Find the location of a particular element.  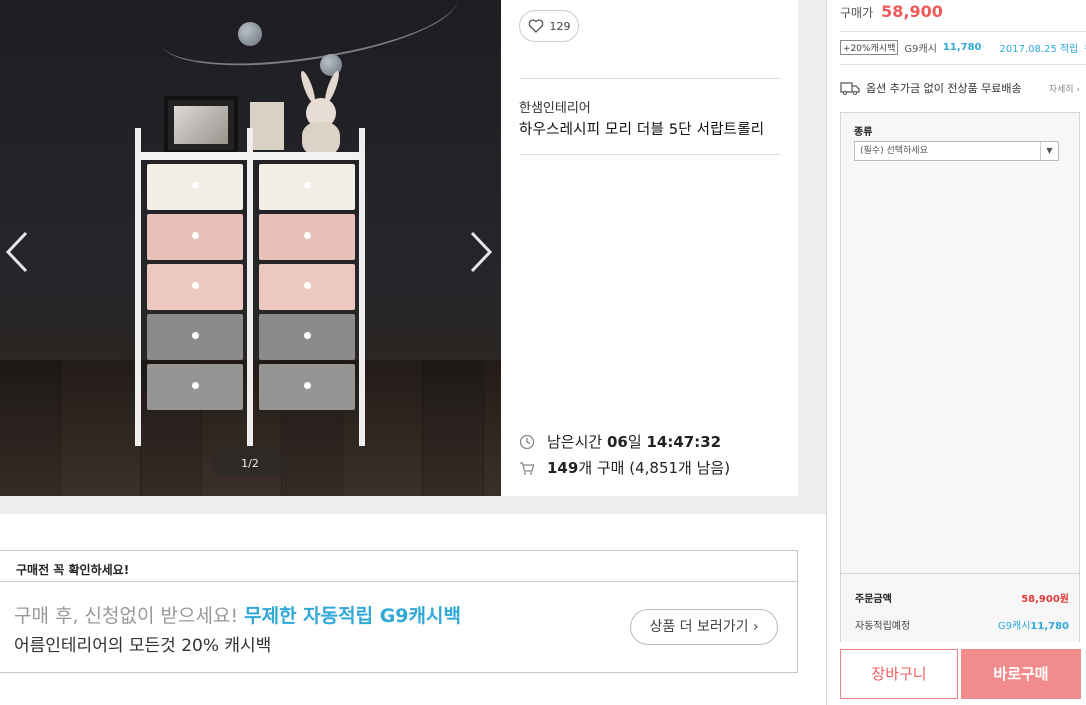

notice-cashback-line: 구매 후, 신청없이 받으세요! 무제한 자동적립 G9캐시백 is located at coordinates (237, 614).